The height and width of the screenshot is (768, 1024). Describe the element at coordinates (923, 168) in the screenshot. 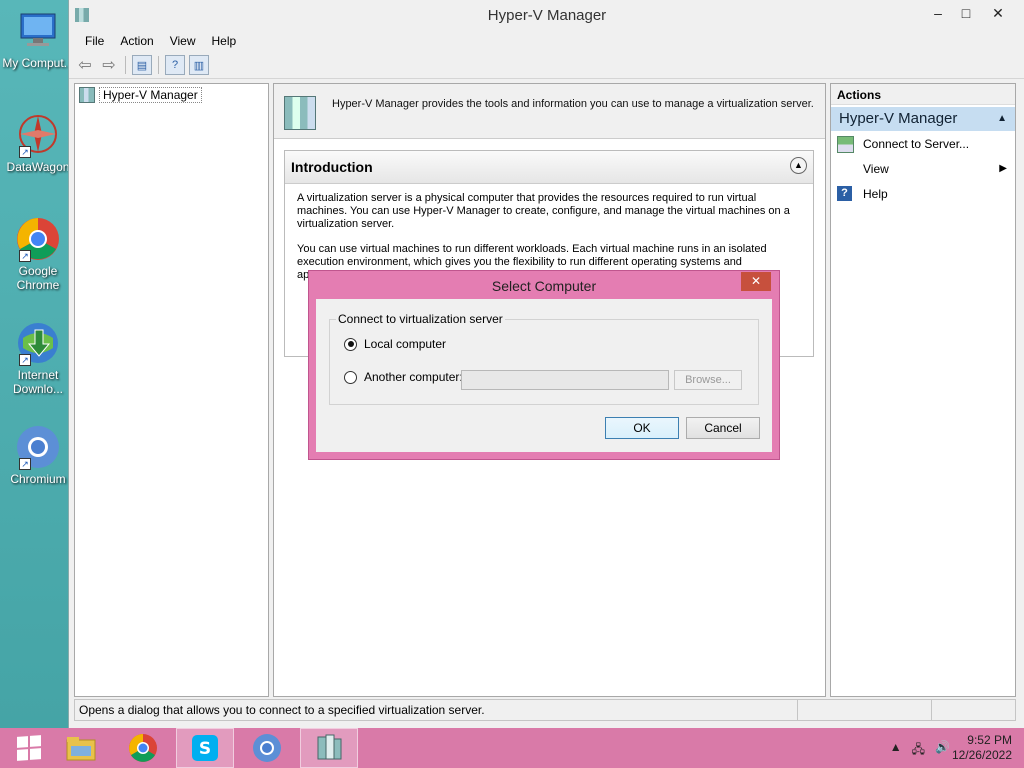

I see `action-view: View ▶` at that location.